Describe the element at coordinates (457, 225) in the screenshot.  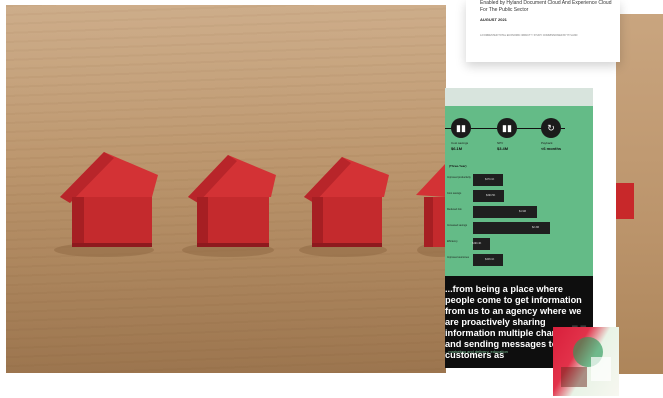
I see `bar-label: Increased savings` at that location.